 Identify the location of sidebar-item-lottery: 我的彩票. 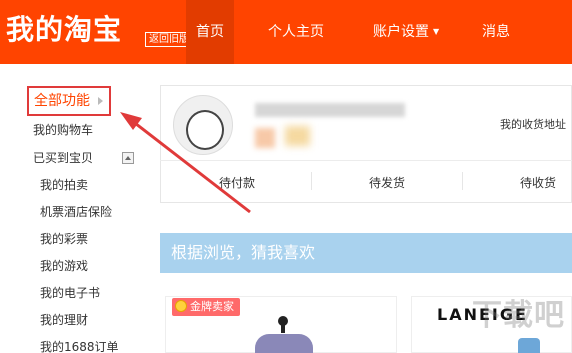
(64, 239).